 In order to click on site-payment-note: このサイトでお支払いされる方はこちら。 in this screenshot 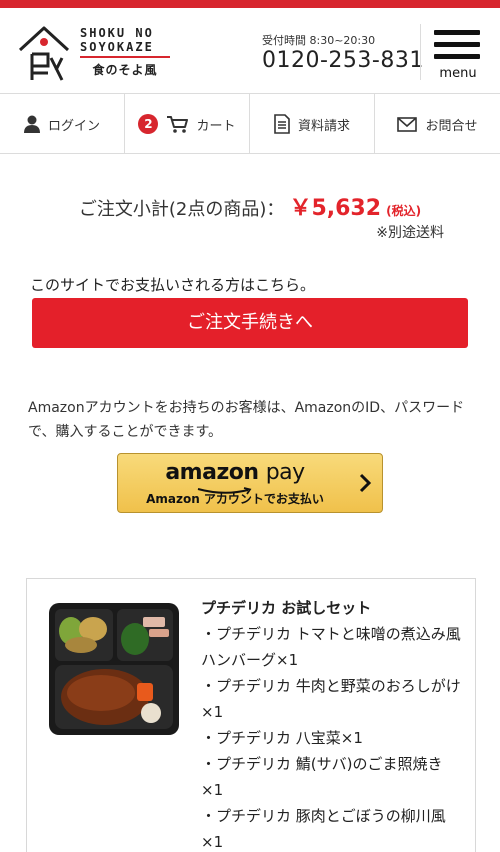, I will do `click(173, 285)`.